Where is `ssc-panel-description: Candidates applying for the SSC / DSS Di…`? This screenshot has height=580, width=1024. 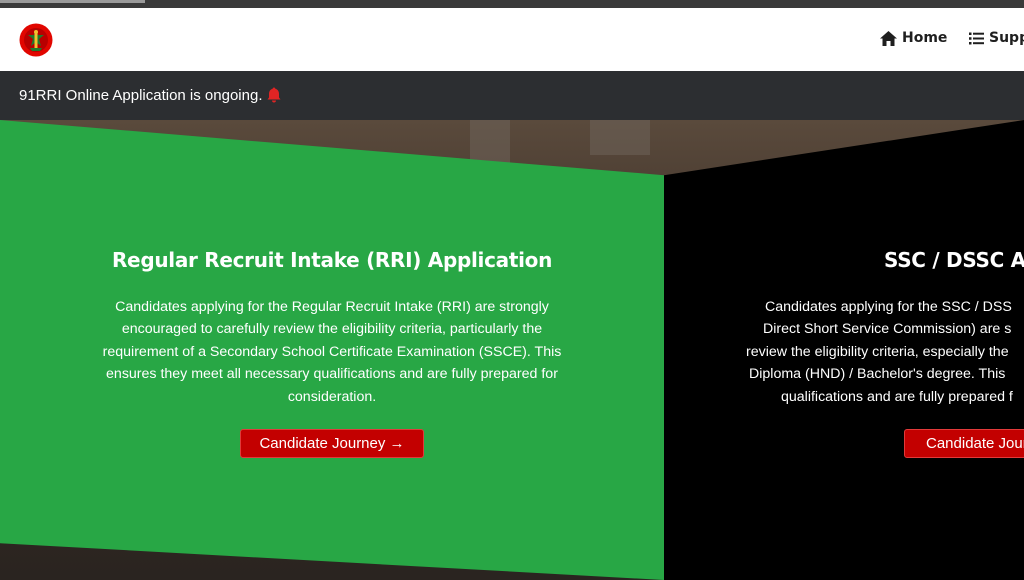 ssc-panel-description: Candidates applying for the SSC / DSS Di… is located at coordinates (882, 352).